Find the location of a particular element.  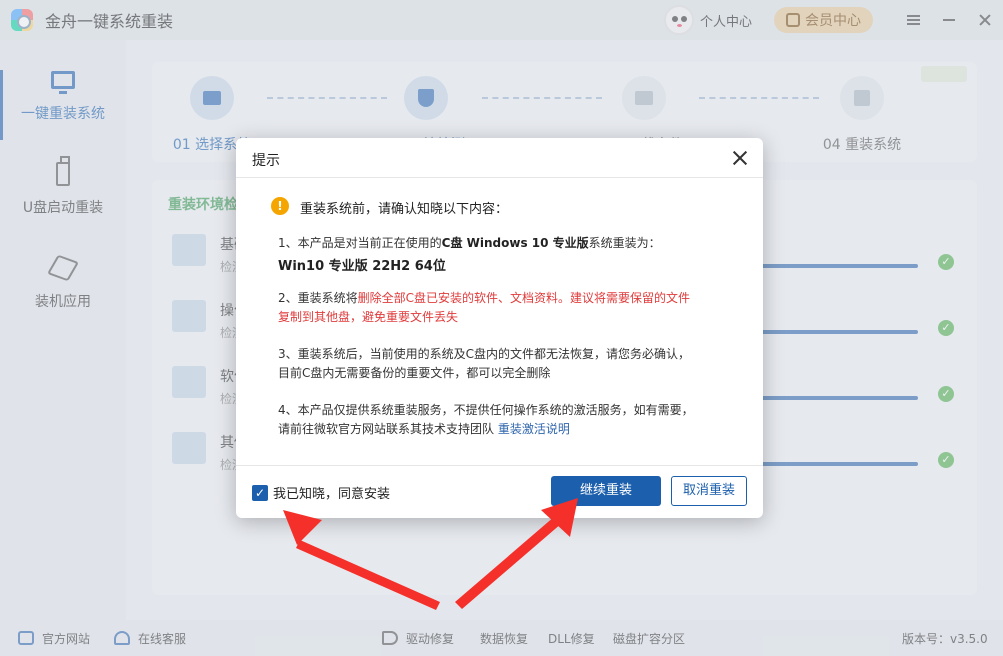

warning-icon: ! is located at coordinates (280, 206).